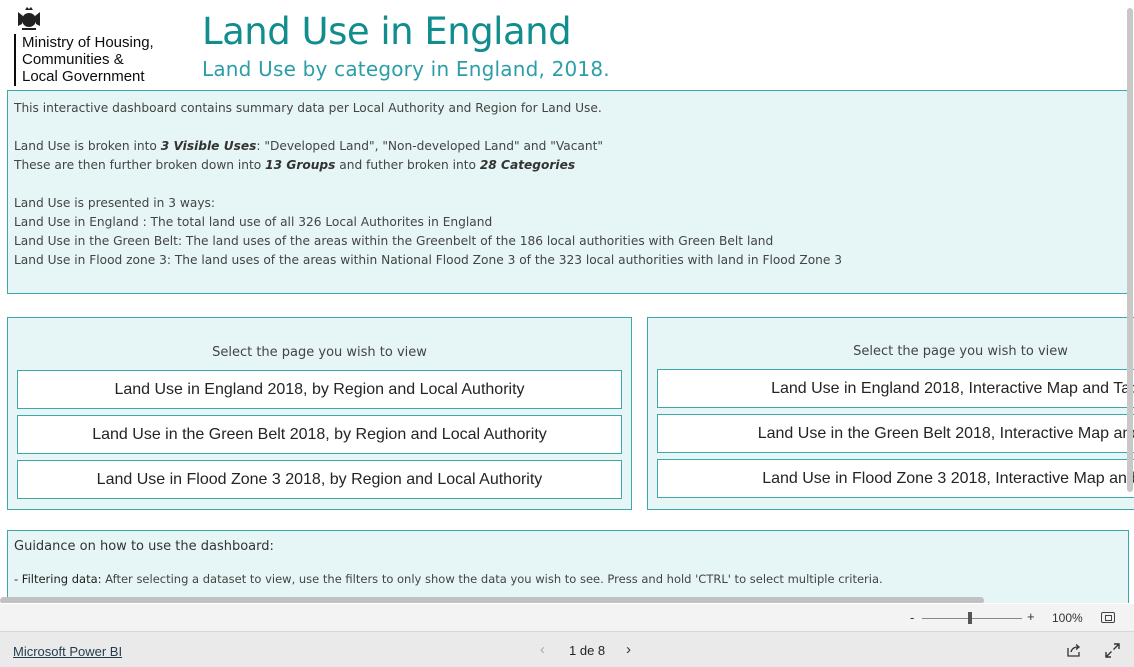 The height and width of the screenshot is (667, 1134). What do you see at coordinates (542, 649) in the screenshot?
I see `chevron-left-icon: ‹` at bounding box center [542, 649].